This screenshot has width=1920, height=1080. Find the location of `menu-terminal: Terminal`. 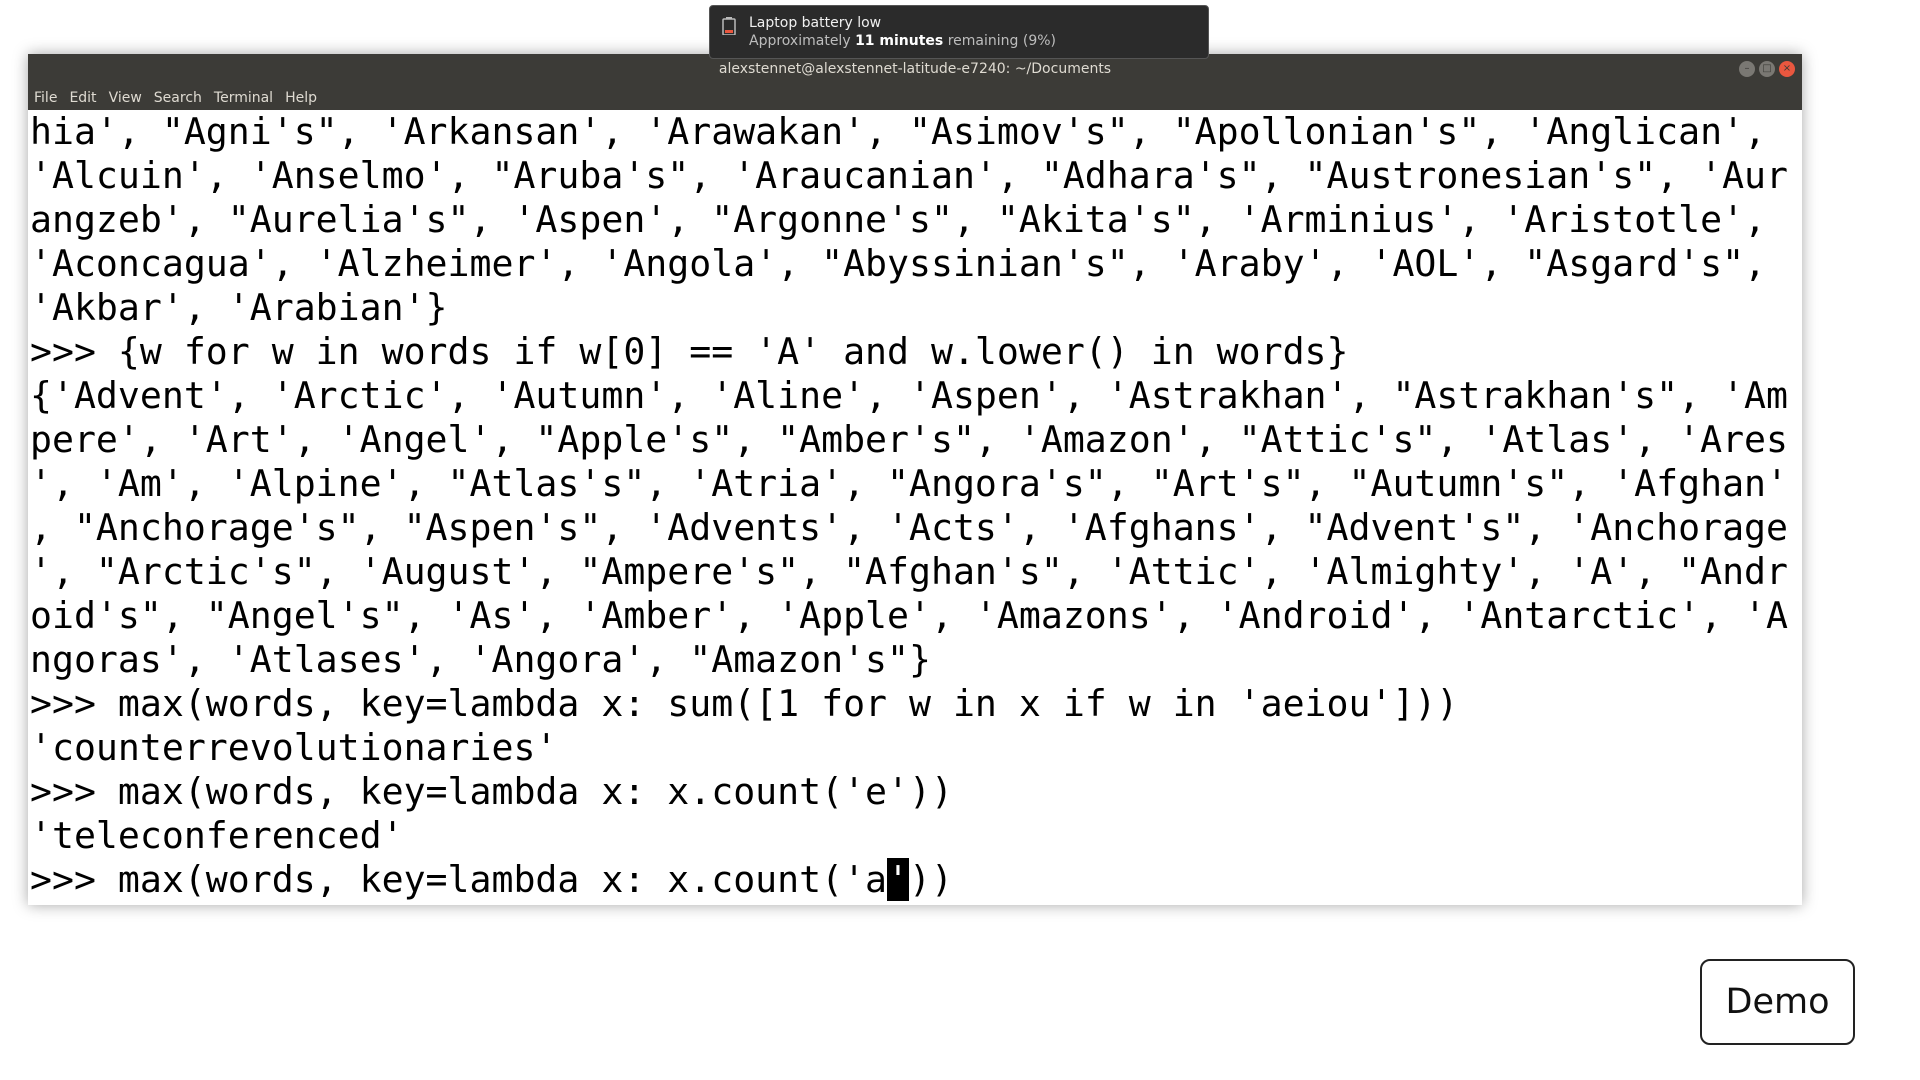

menu-terminal: Terminal is located at coordinates (243, 98).